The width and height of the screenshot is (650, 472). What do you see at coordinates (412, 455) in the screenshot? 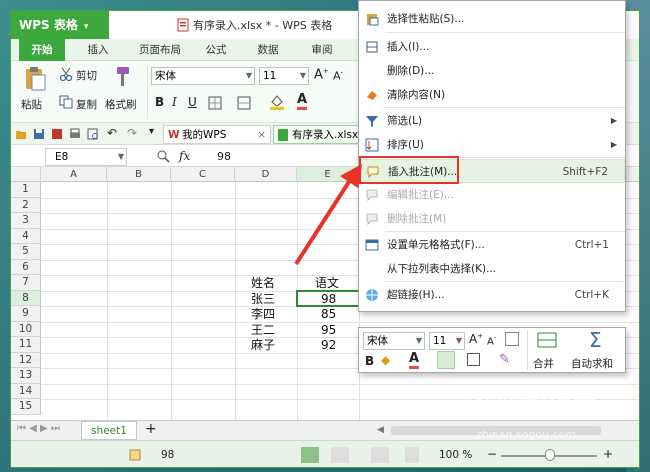
I see `reading-view-icon` at bounding box center [412, 455].